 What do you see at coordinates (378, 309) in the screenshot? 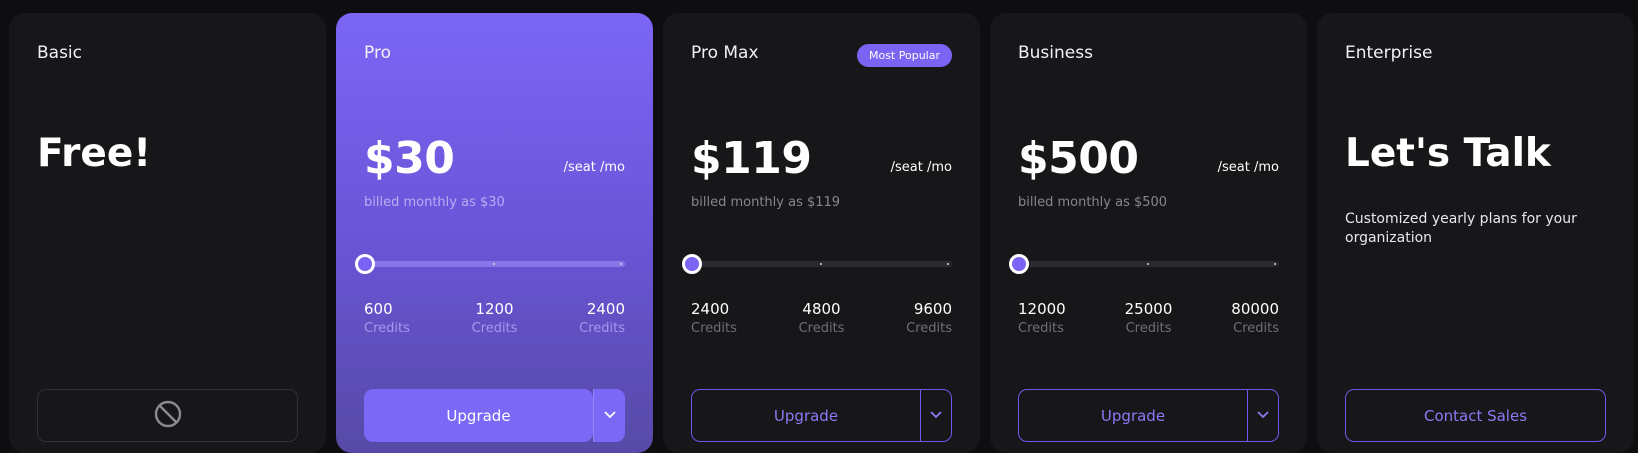
I see `credit-amount: 600` at bounding box center [378, 309].